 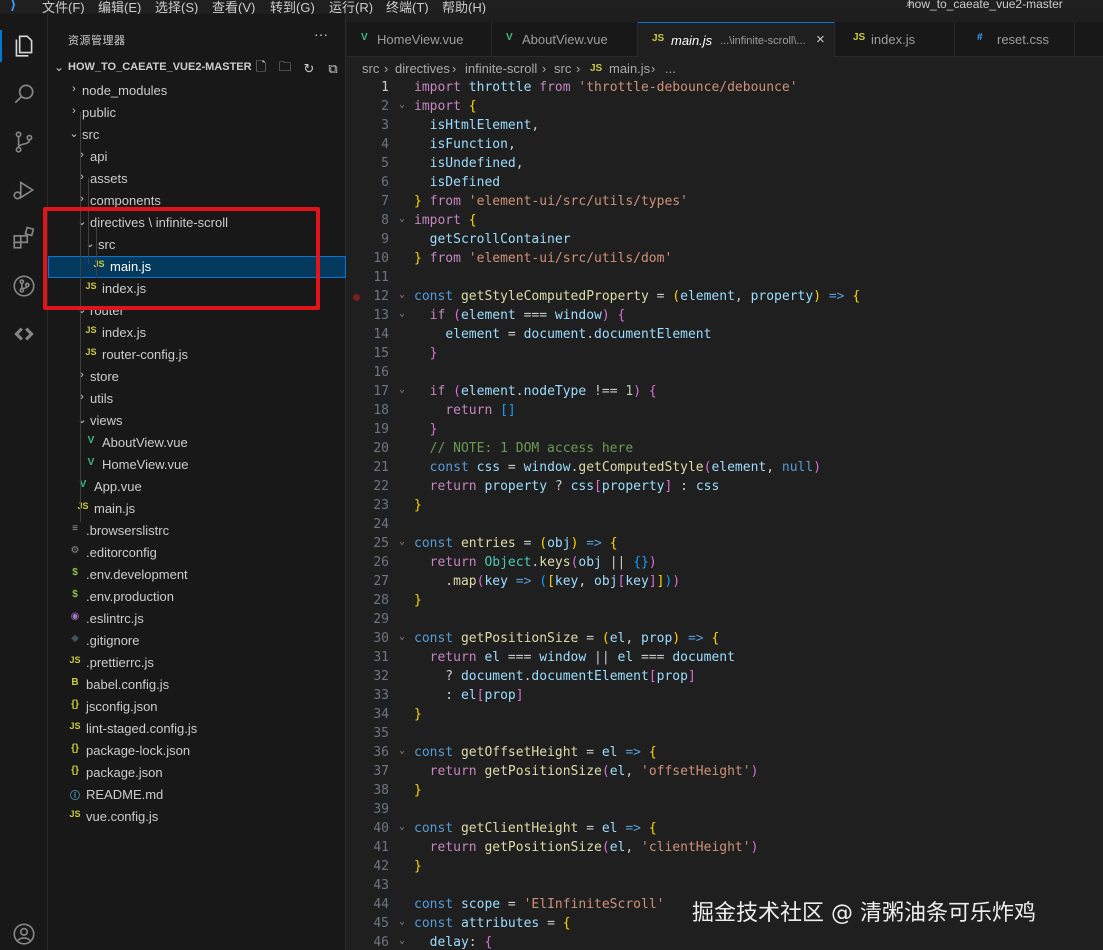 I want to click on code-line: 7} from 'element-ui/src/utils/types', so click(x=725, y=202).